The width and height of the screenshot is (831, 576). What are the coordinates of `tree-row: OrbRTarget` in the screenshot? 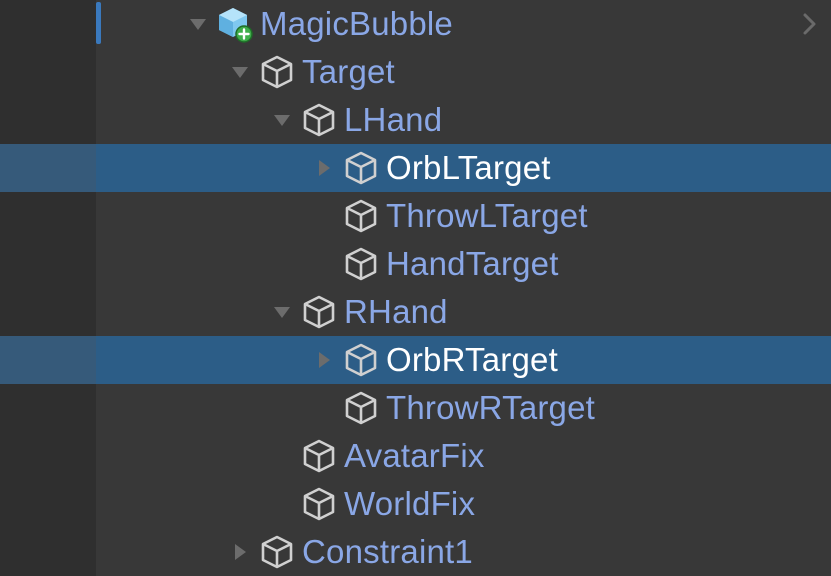 It's located at (415, 360).